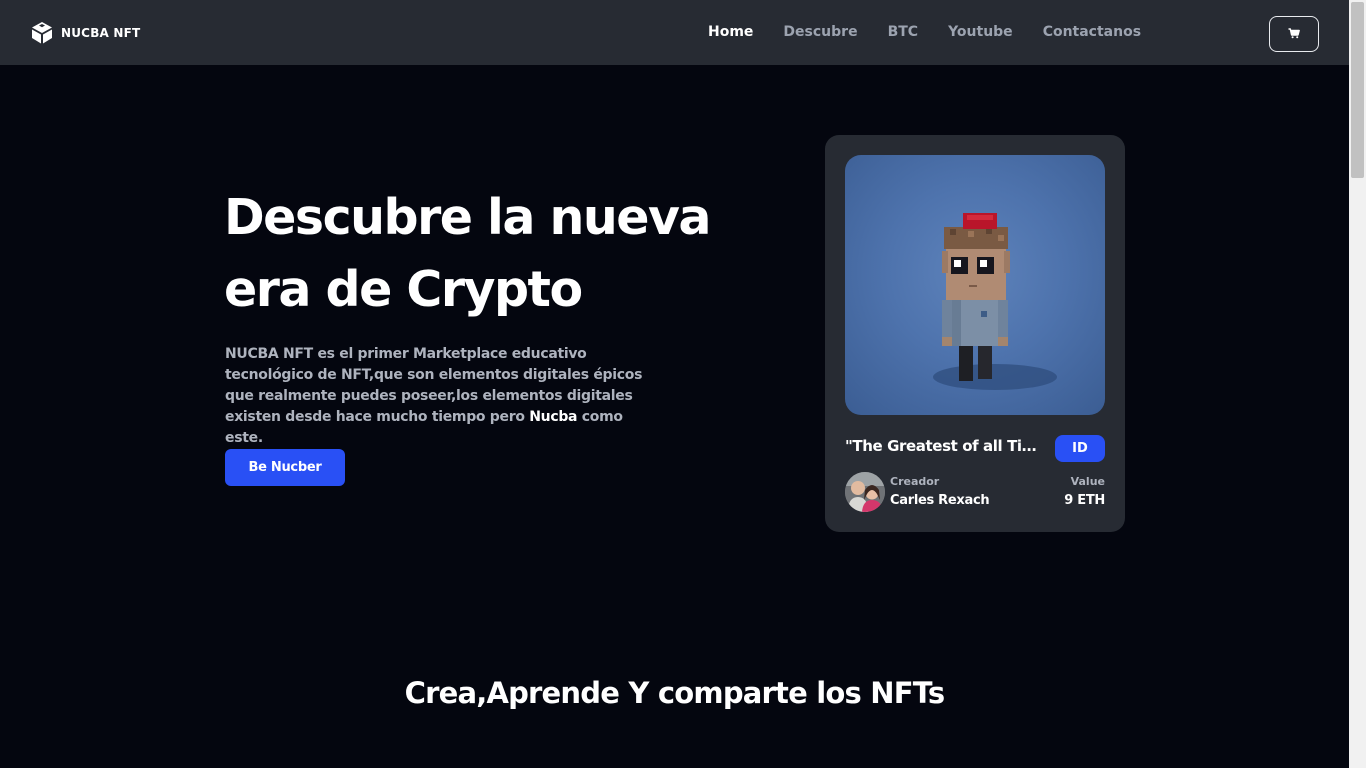 The image size is (1366, 768). I want to click on nft-id-button: ID, so click(1080, 448).